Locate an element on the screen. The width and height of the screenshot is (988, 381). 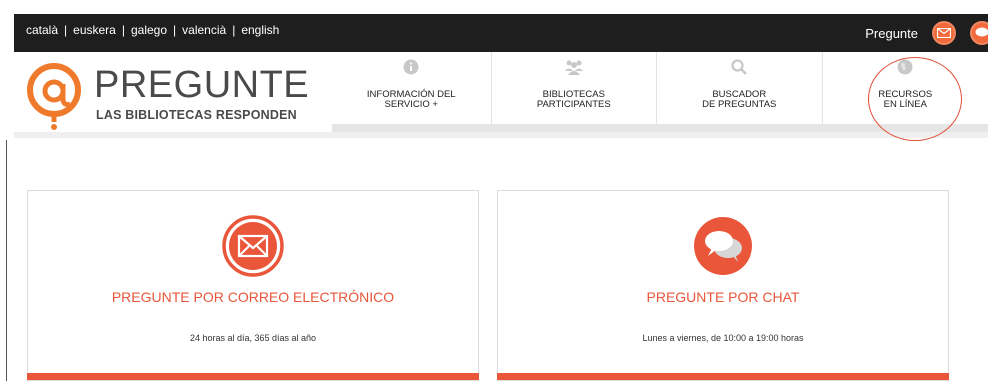
search-icon is located at coordinates (739, 67).